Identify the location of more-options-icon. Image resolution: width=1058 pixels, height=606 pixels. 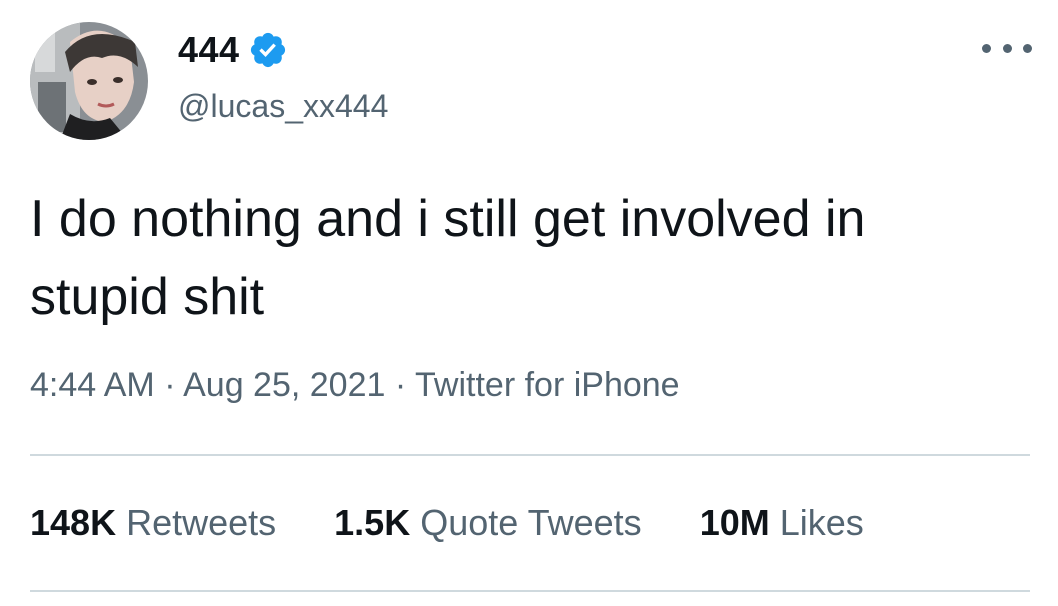
(1007, 48).